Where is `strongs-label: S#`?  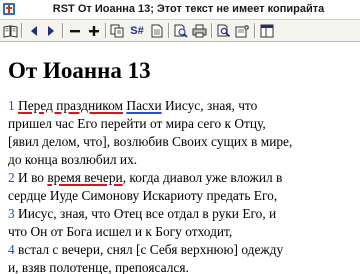 strongs-label: S# is located at coordinates (137, 30).